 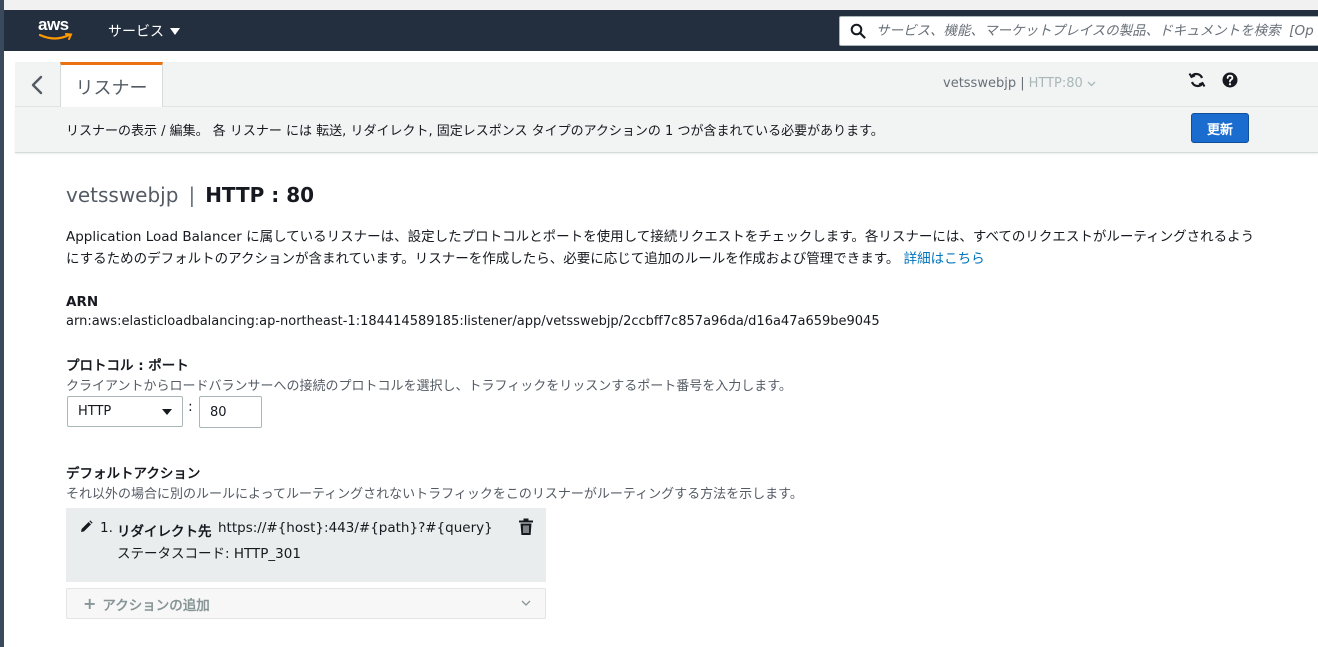 What do you see at coordinates (90, 603) in the screenshot?
I see `plus-icon: +` at bounding box center [90, 603].